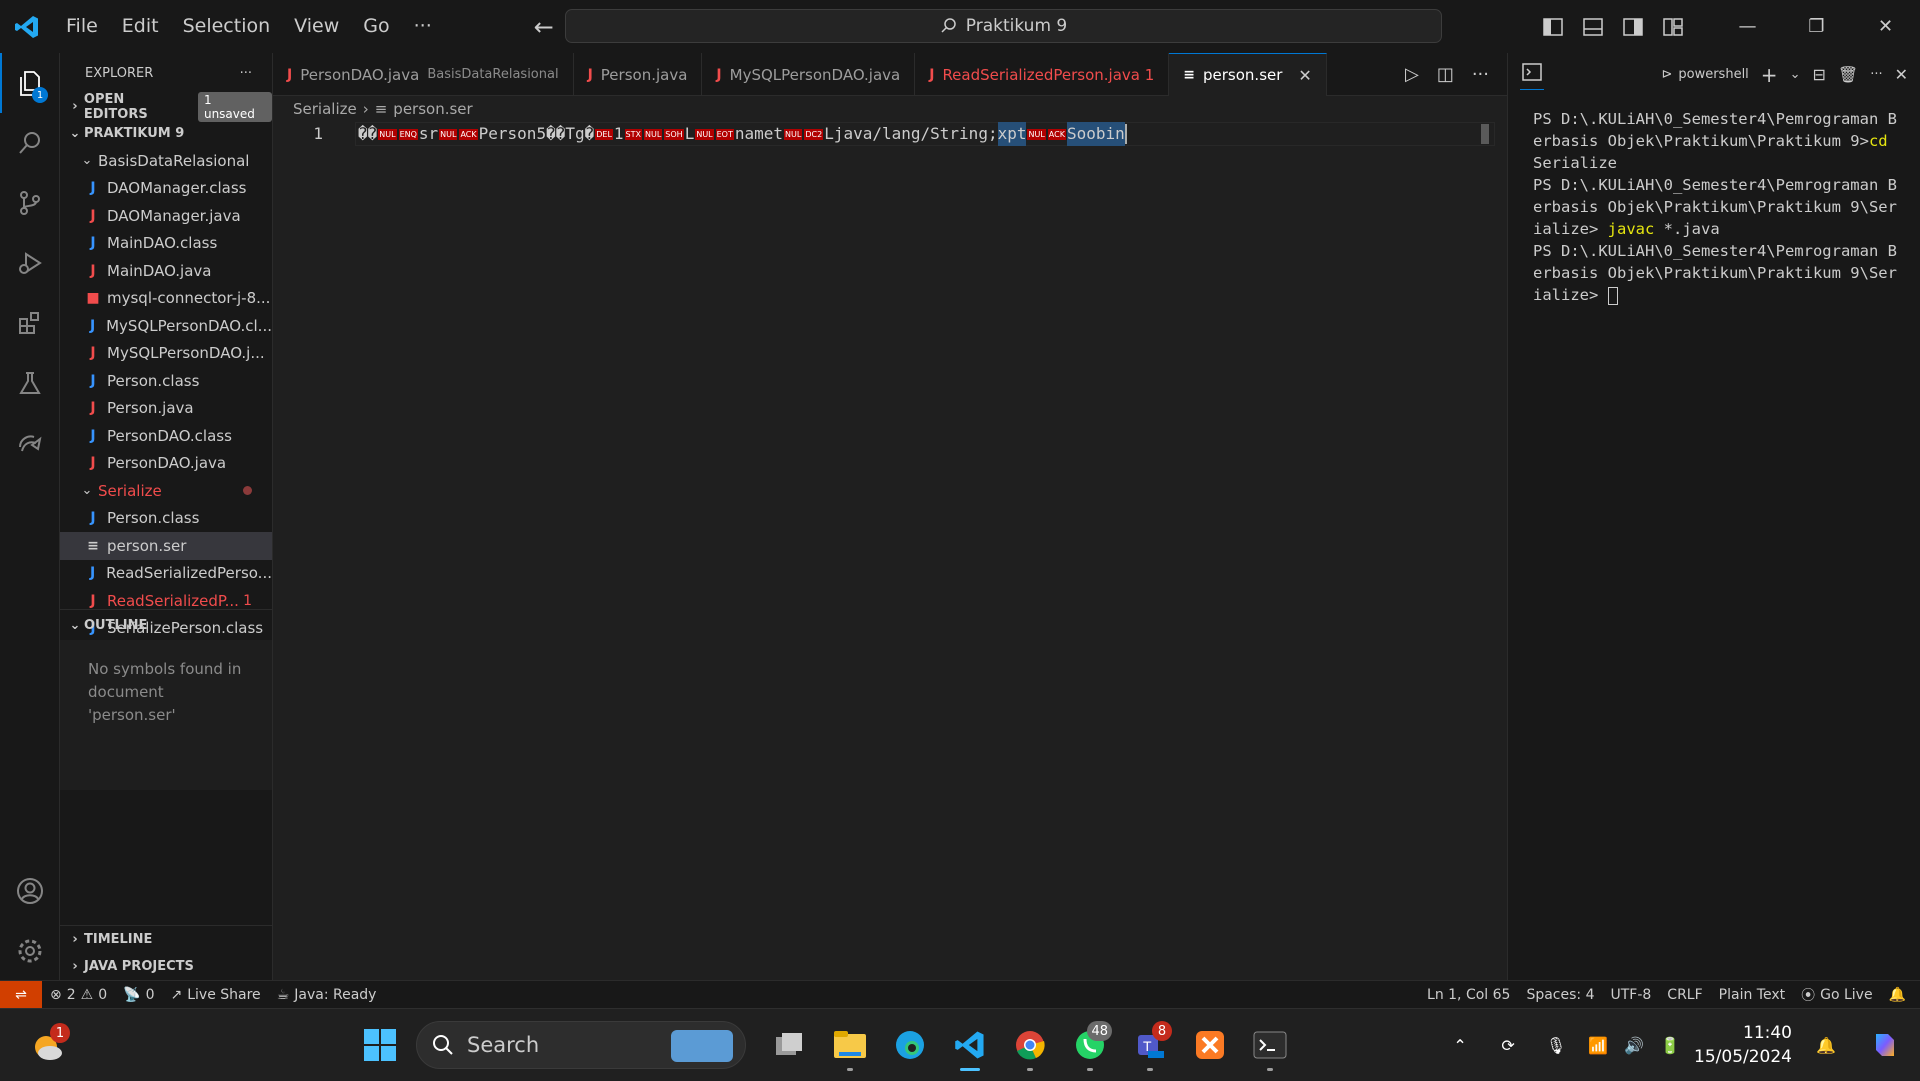 The width and height of the screenshot is (1920, 1081). Describe the element at coordinates (166, 216) in the screenshot. I see `file-tree-item: J DAOManager.java` at that location.